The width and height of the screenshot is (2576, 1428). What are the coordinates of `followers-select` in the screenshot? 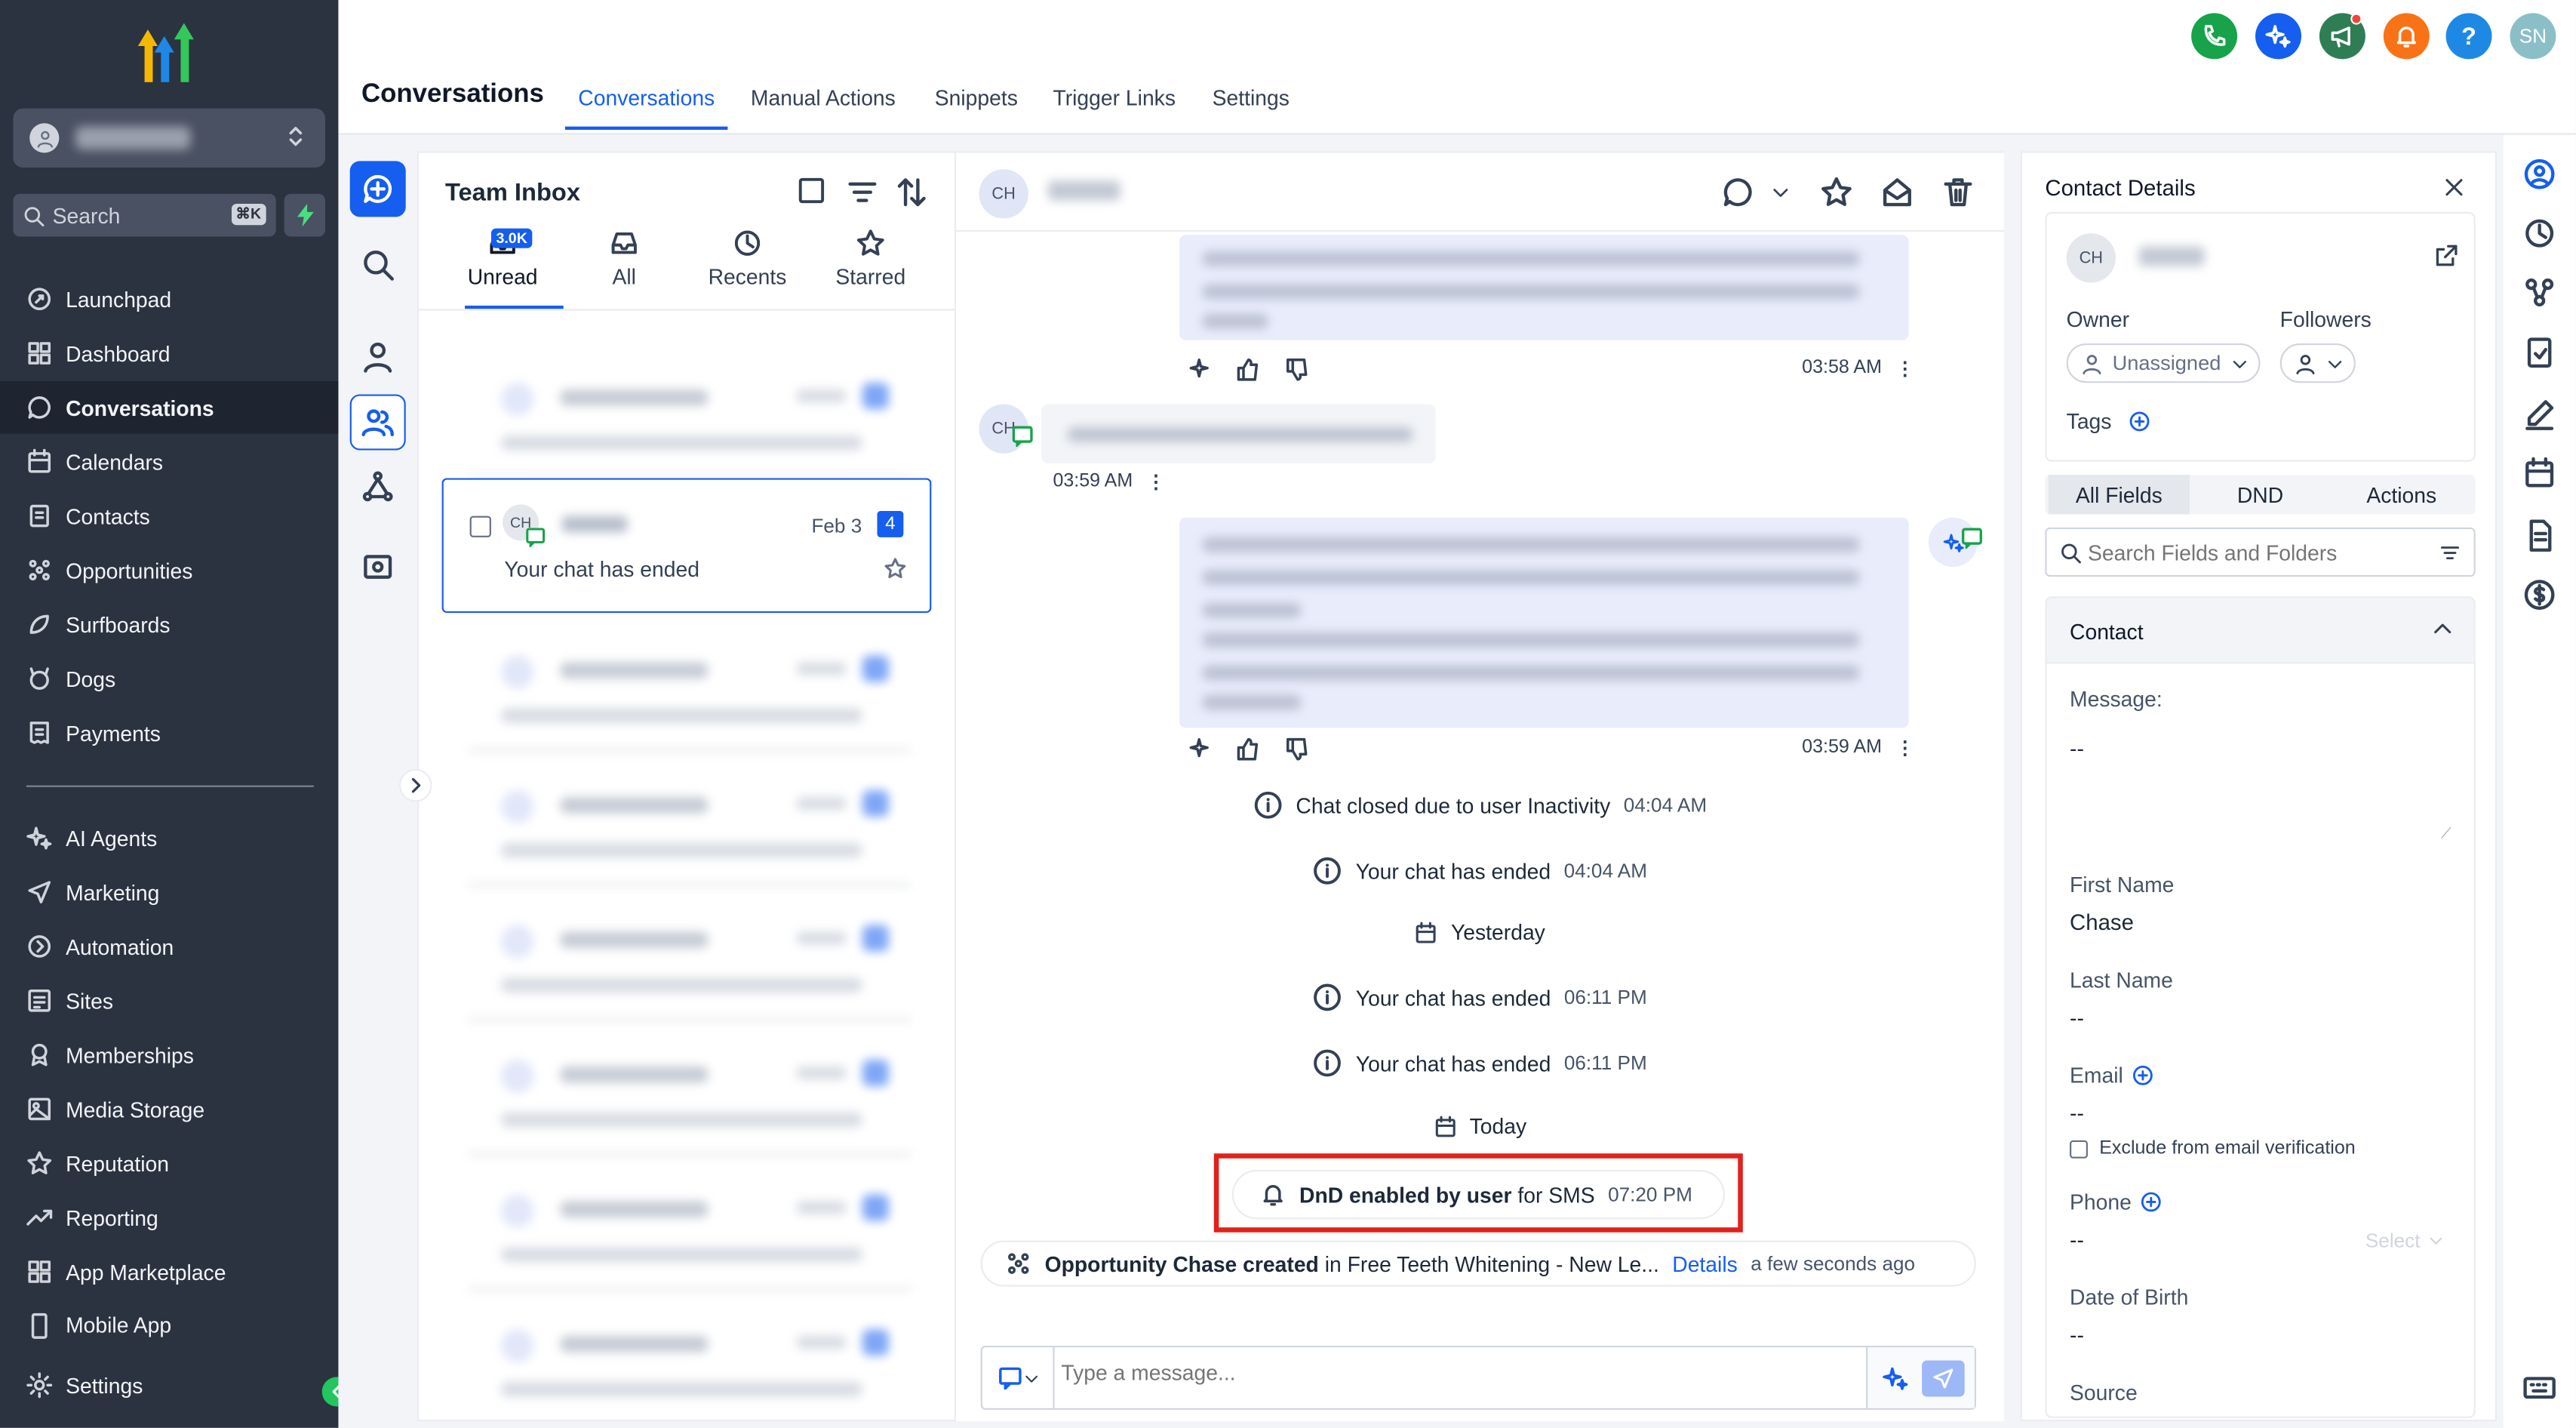 It's located at (2317, 363).